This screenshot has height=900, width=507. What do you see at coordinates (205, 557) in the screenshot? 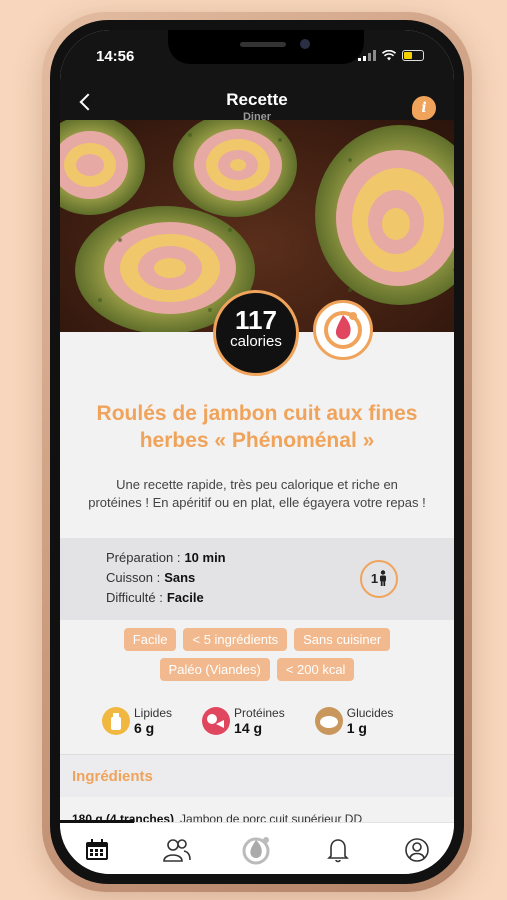
I see `meta-value: 10 min` at bounding box center [205, 557].